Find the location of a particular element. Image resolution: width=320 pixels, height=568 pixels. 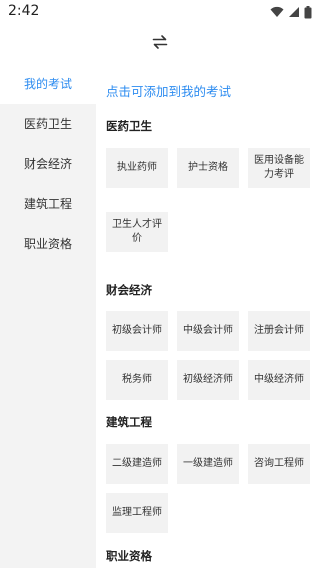

exam-tile: 中级会计师 is located at coordinates (208, 331).